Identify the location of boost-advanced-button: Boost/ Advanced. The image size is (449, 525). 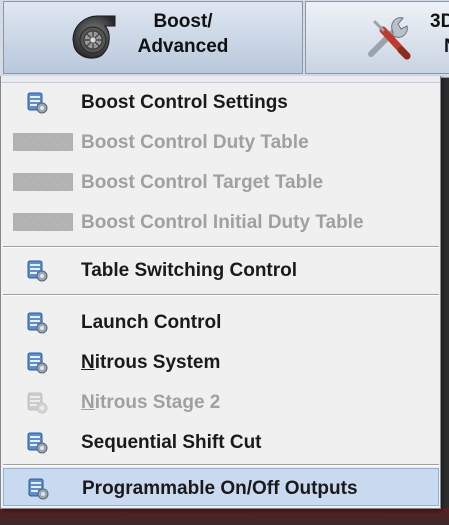
(153, 37).